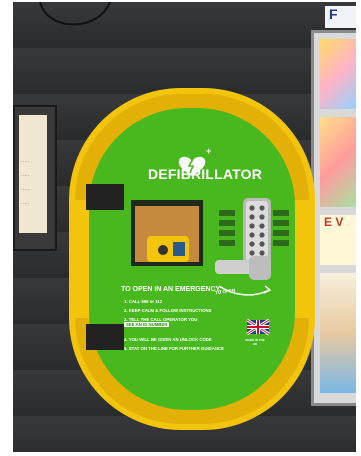 The image size is (361, 456). Describe the element at coordinates (168, 310) in the screenshot. I see `instruction-step: 2. KEEP CALM & FOLLOW INSTRUCTIONS` at that location.